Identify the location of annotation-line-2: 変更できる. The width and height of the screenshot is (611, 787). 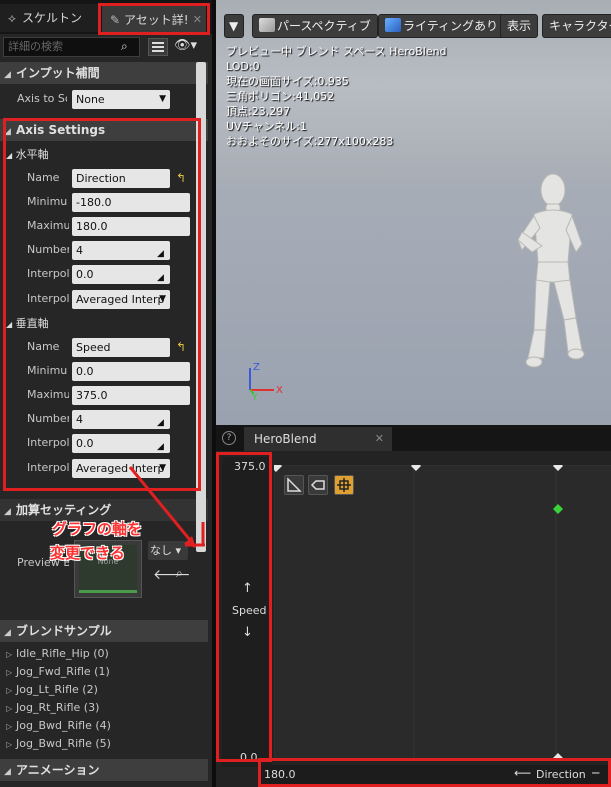
(87, 553).